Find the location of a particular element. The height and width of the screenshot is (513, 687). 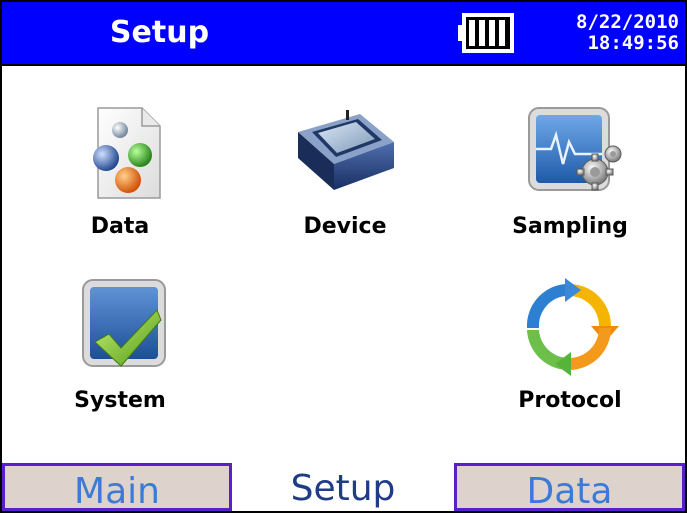

system-tile: System is located at coordinates (120, 351).